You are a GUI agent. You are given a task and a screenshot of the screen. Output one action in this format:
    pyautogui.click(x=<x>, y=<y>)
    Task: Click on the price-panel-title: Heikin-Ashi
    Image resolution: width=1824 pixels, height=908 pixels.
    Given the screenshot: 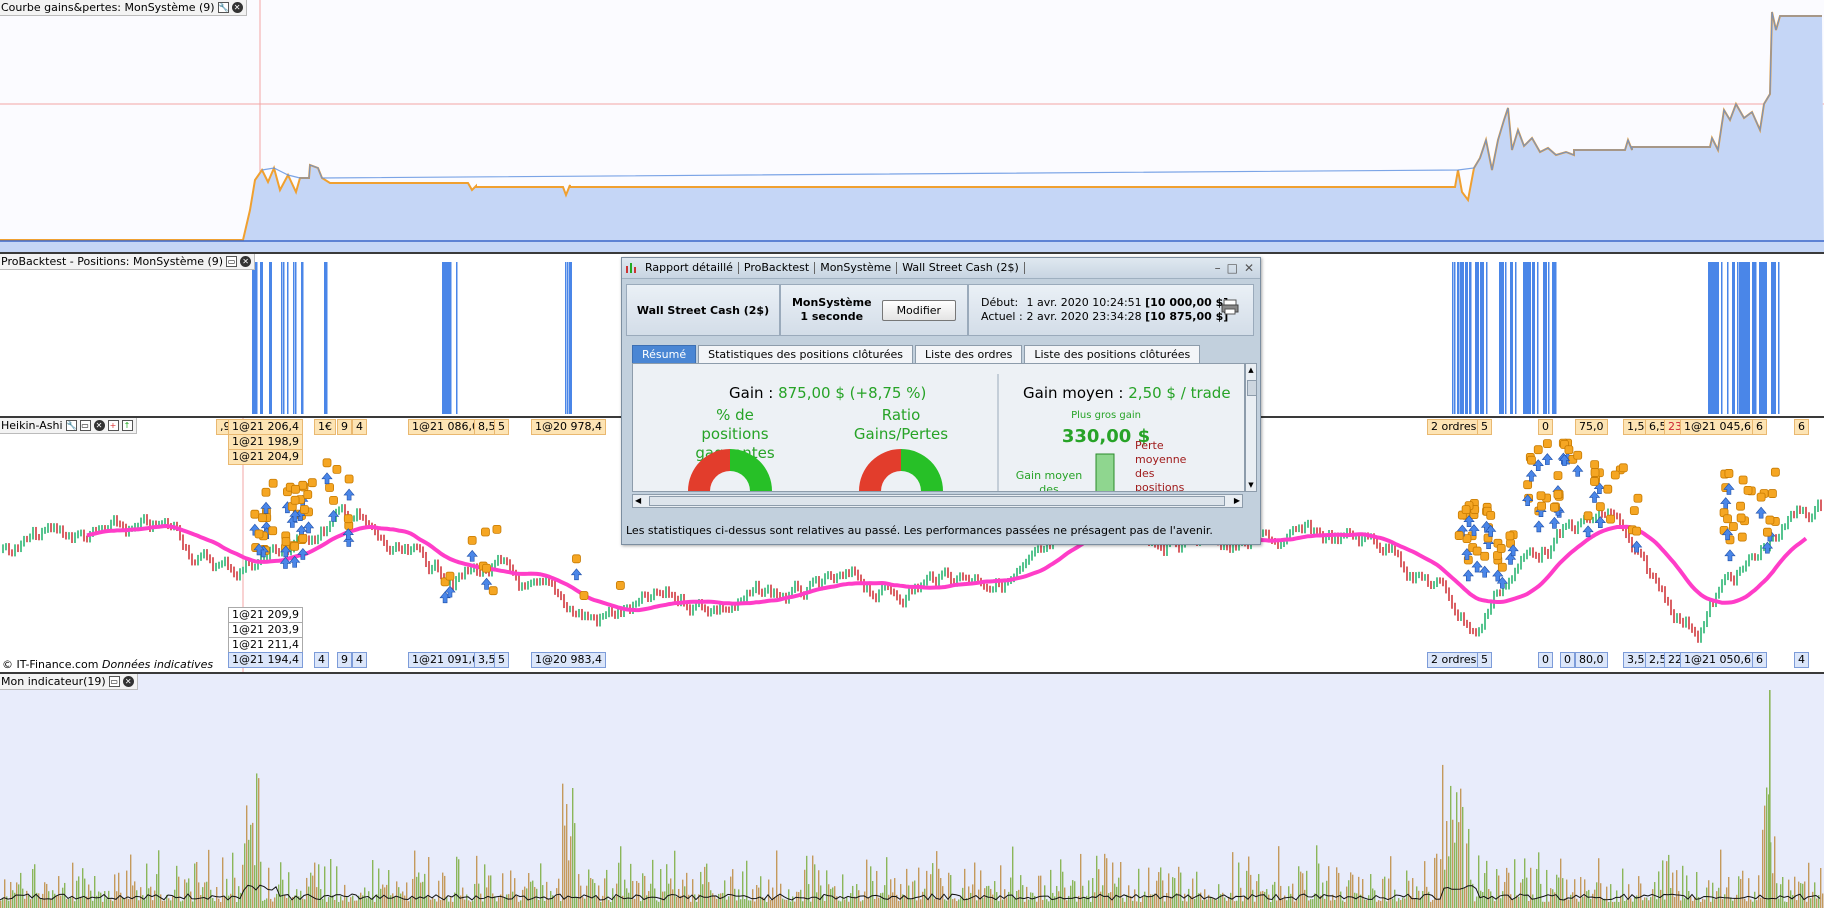 What is the action you would take?
    pyautogui.click(x=32, y=425)
    